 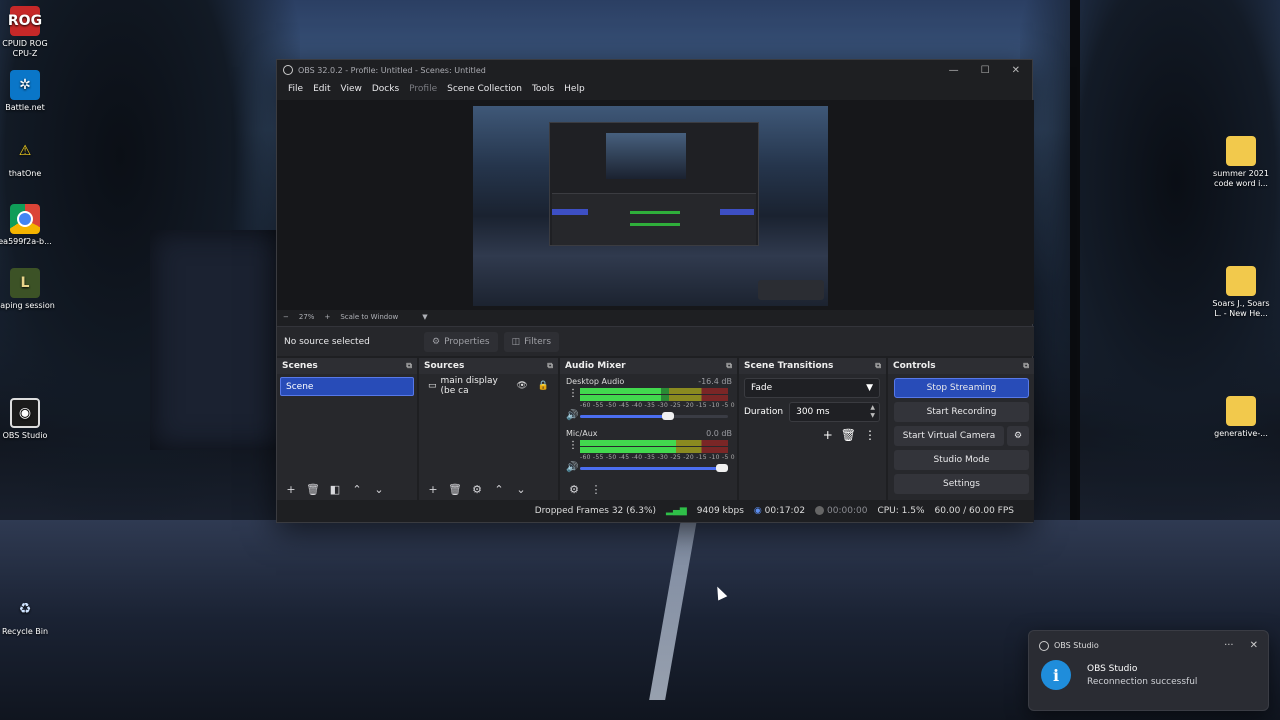 I want to click on record-icon, so click(x=820, y=510).